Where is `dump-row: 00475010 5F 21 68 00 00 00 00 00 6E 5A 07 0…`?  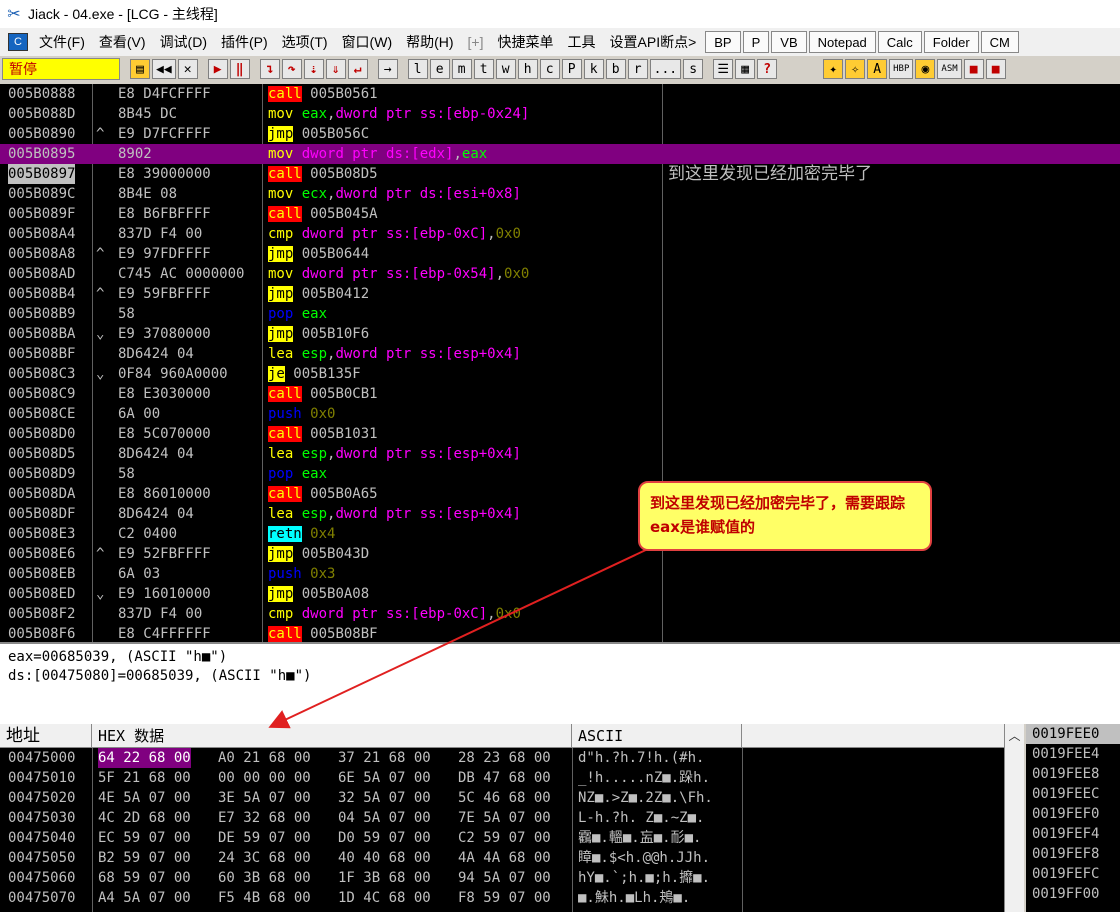 dump-row: 00475010 5F 21 68 00 00 00 00 00 6E 5A 07 0… is located at coordinates (502, 778).